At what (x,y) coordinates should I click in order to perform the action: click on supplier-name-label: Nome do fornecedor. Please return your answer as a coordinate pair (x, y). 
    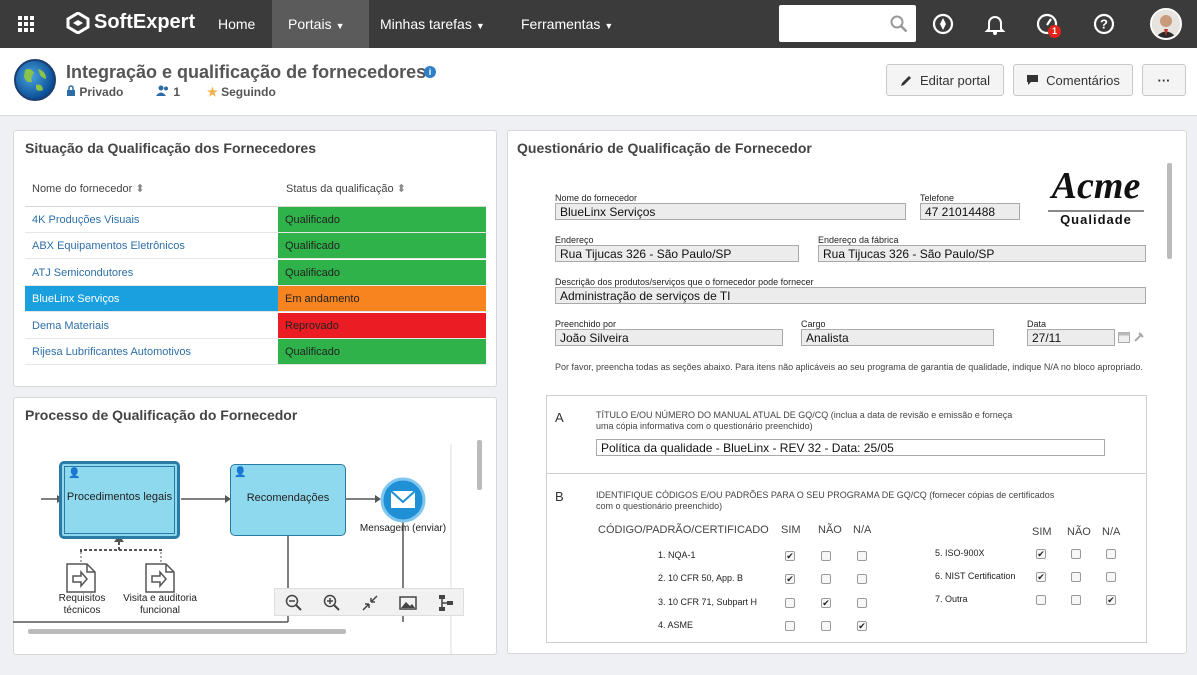
    Looking at the image, I should click on (596, 198).